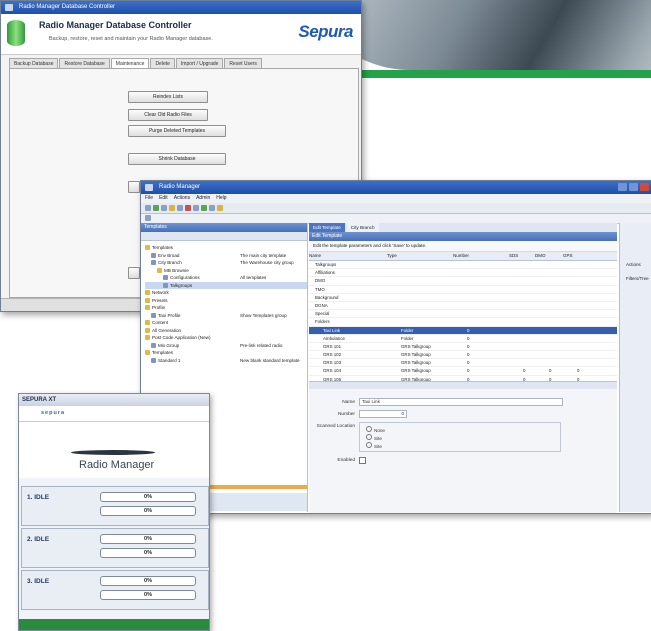 This screenshot has height=631, width=651. Describe the element at coordinates (226, 308) in the screenshot. I see `tree-item: Profile` at that location.